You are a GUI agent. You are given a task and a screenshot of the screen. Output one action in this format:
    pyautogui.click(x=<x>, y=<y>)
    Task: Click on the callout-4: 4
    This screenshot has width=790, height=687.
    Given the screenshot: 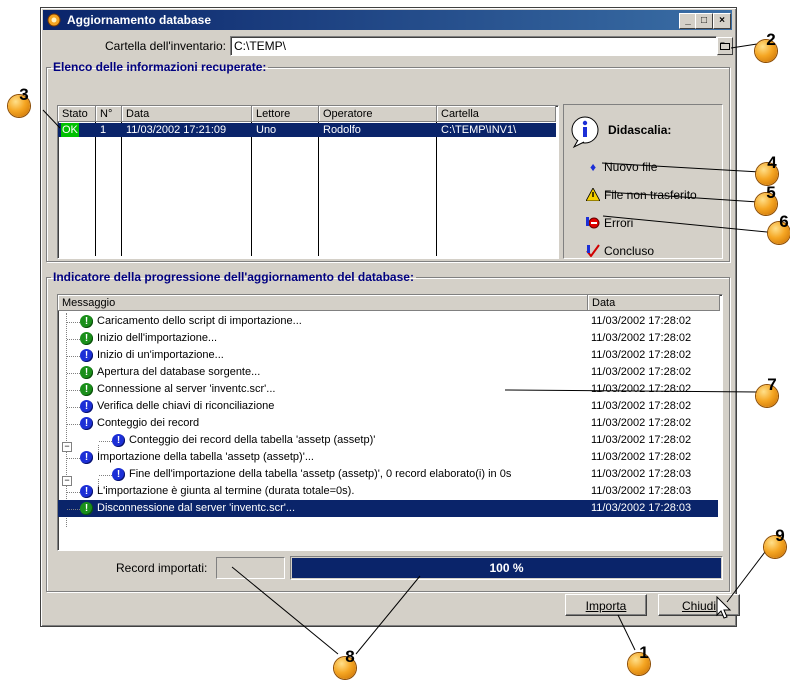 What is the action you would take?
    pyautogui.click(x=767, y=169)
    